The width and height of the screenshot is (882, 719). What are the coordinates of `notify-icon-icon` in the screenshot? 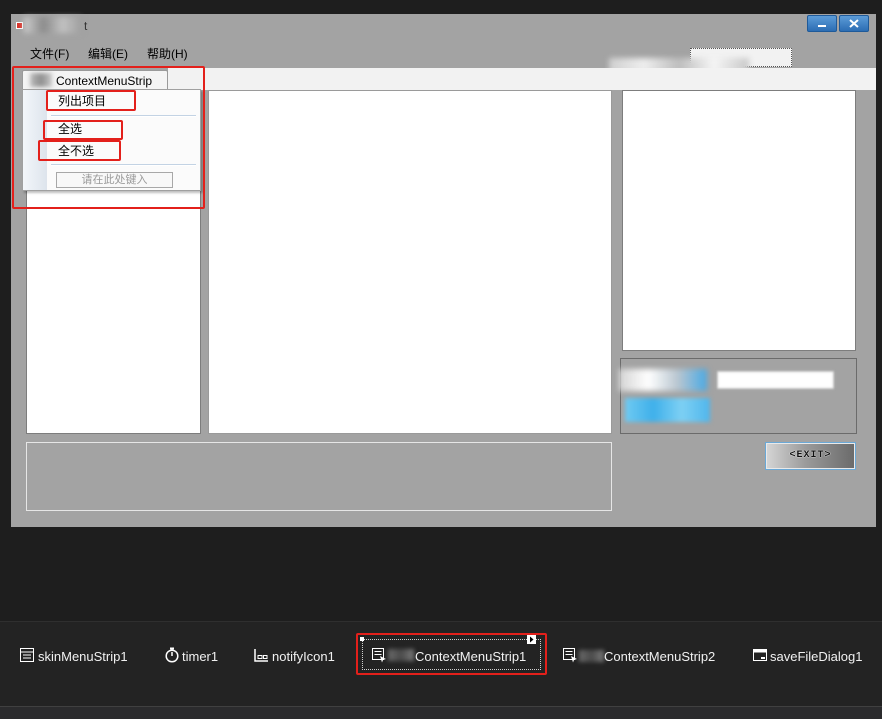 It's located at (261, 655).